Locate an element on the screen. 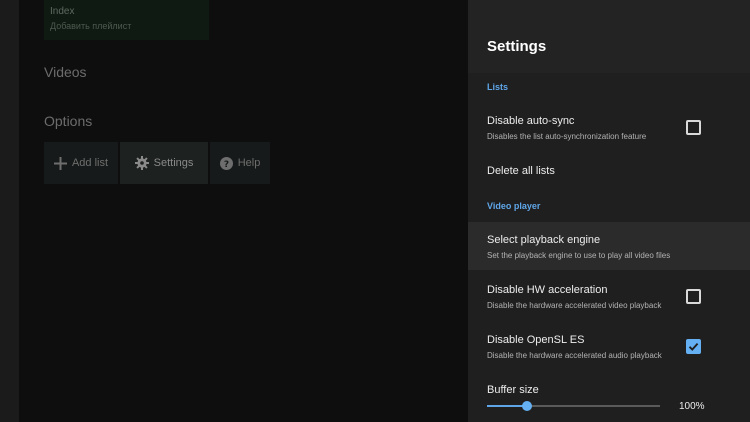 This screenshot has height=422, width=750. settings-button: Settings is located at coordinates (164, 163).